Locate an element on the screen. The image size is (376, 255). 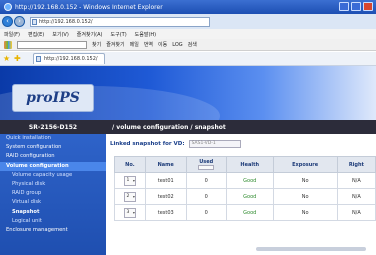
page-icon is located at coordinates (34, 21).